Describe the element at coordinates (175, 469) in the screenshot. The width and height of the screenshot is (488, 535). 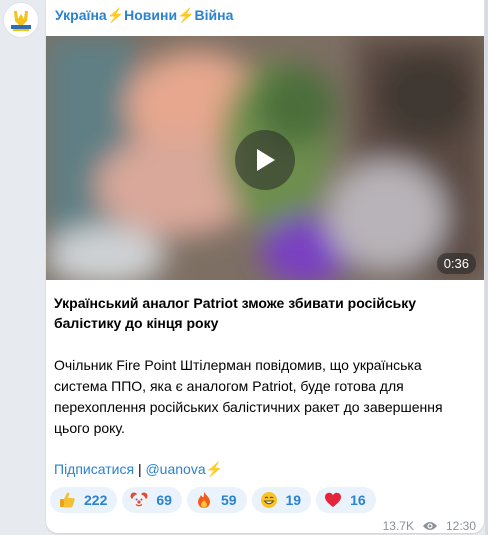
I see `channel-handle-link: @uanova` at that location.